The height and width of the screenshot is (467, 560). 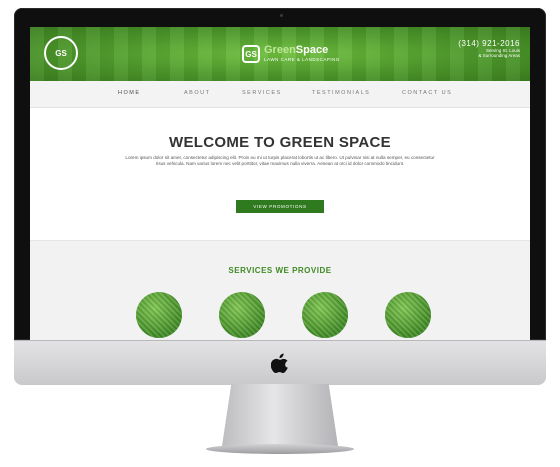 What do you see at coordinates (280, 50) in the screenshot?
I see `brand-name-part1: Green` at bounding box center [280, 50].